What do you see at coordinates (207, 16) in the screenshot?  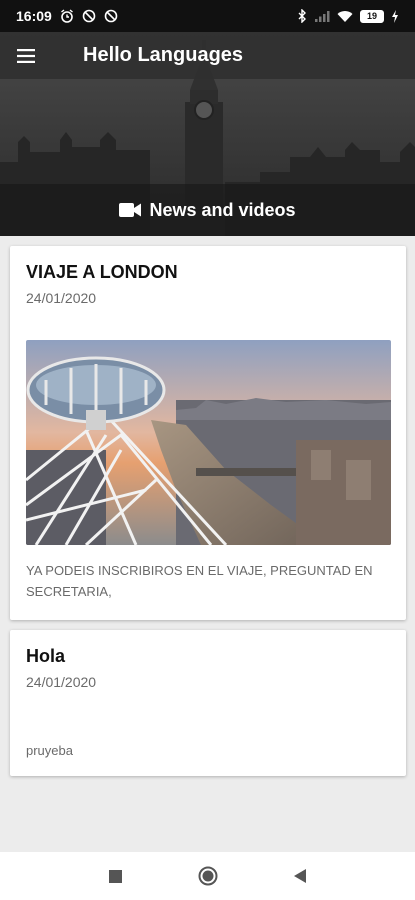 I see `status-bar: 16:09 19` at bounding box center [207, 16].